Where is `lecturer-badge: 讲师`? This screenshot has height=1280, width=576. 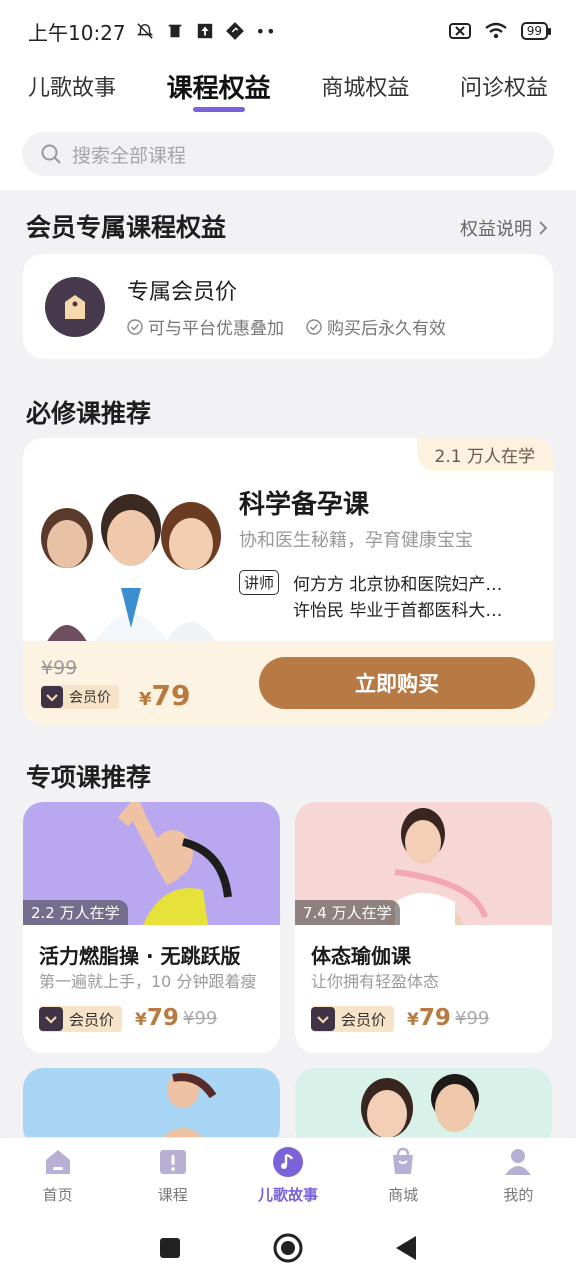 lecturer-badge: 讲师 is located at coordinates (259, 582).